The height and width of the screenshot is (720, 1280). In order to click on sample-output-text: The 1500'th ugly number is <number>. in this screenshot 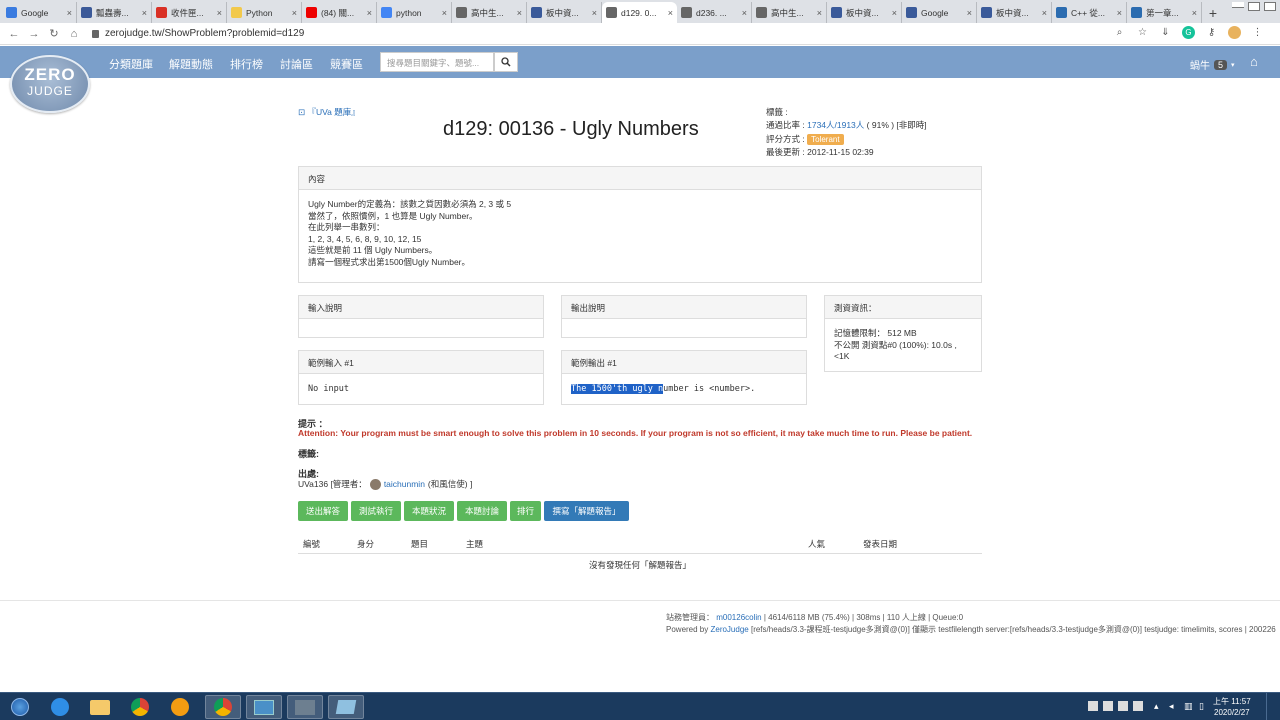, I will do `click(684, 389)`.